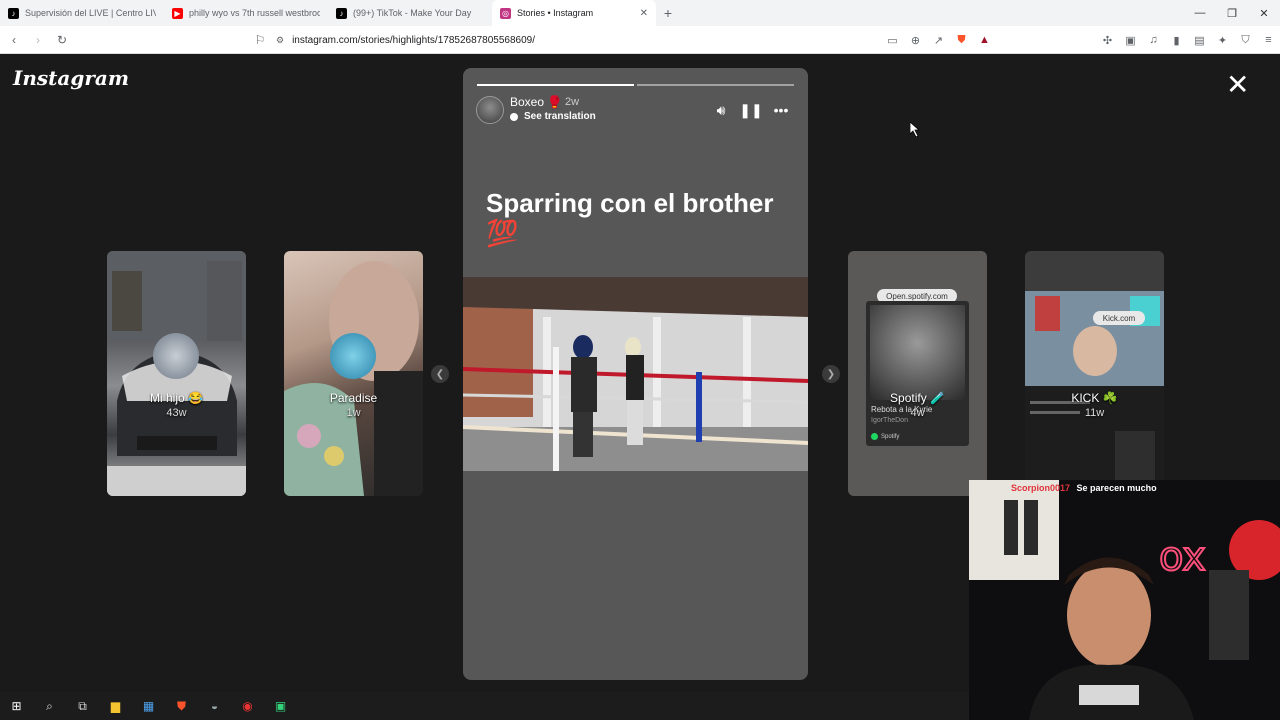 The width and height of the screenshot is (1280, 720). Describe the element at coordinates (484, 706) in the screenshot. I see `taskbar: ⊞ ⌕ ⧉ ▆ ▦ ⛊ ◒ ◉ ▣` at that location.